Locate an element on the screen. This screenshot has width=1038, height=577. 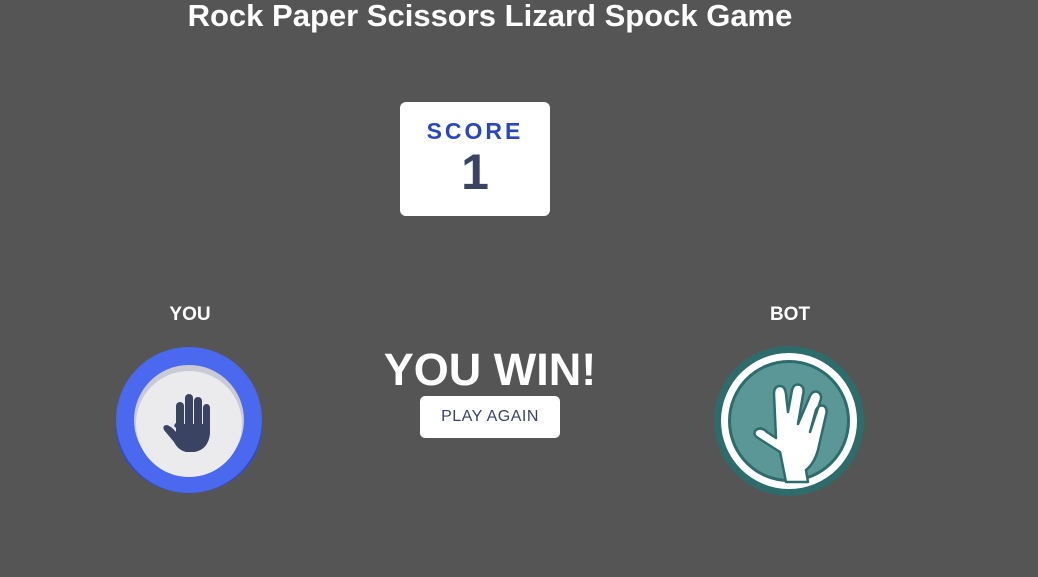
you-pick-chip is located at coordinates (191, 423).